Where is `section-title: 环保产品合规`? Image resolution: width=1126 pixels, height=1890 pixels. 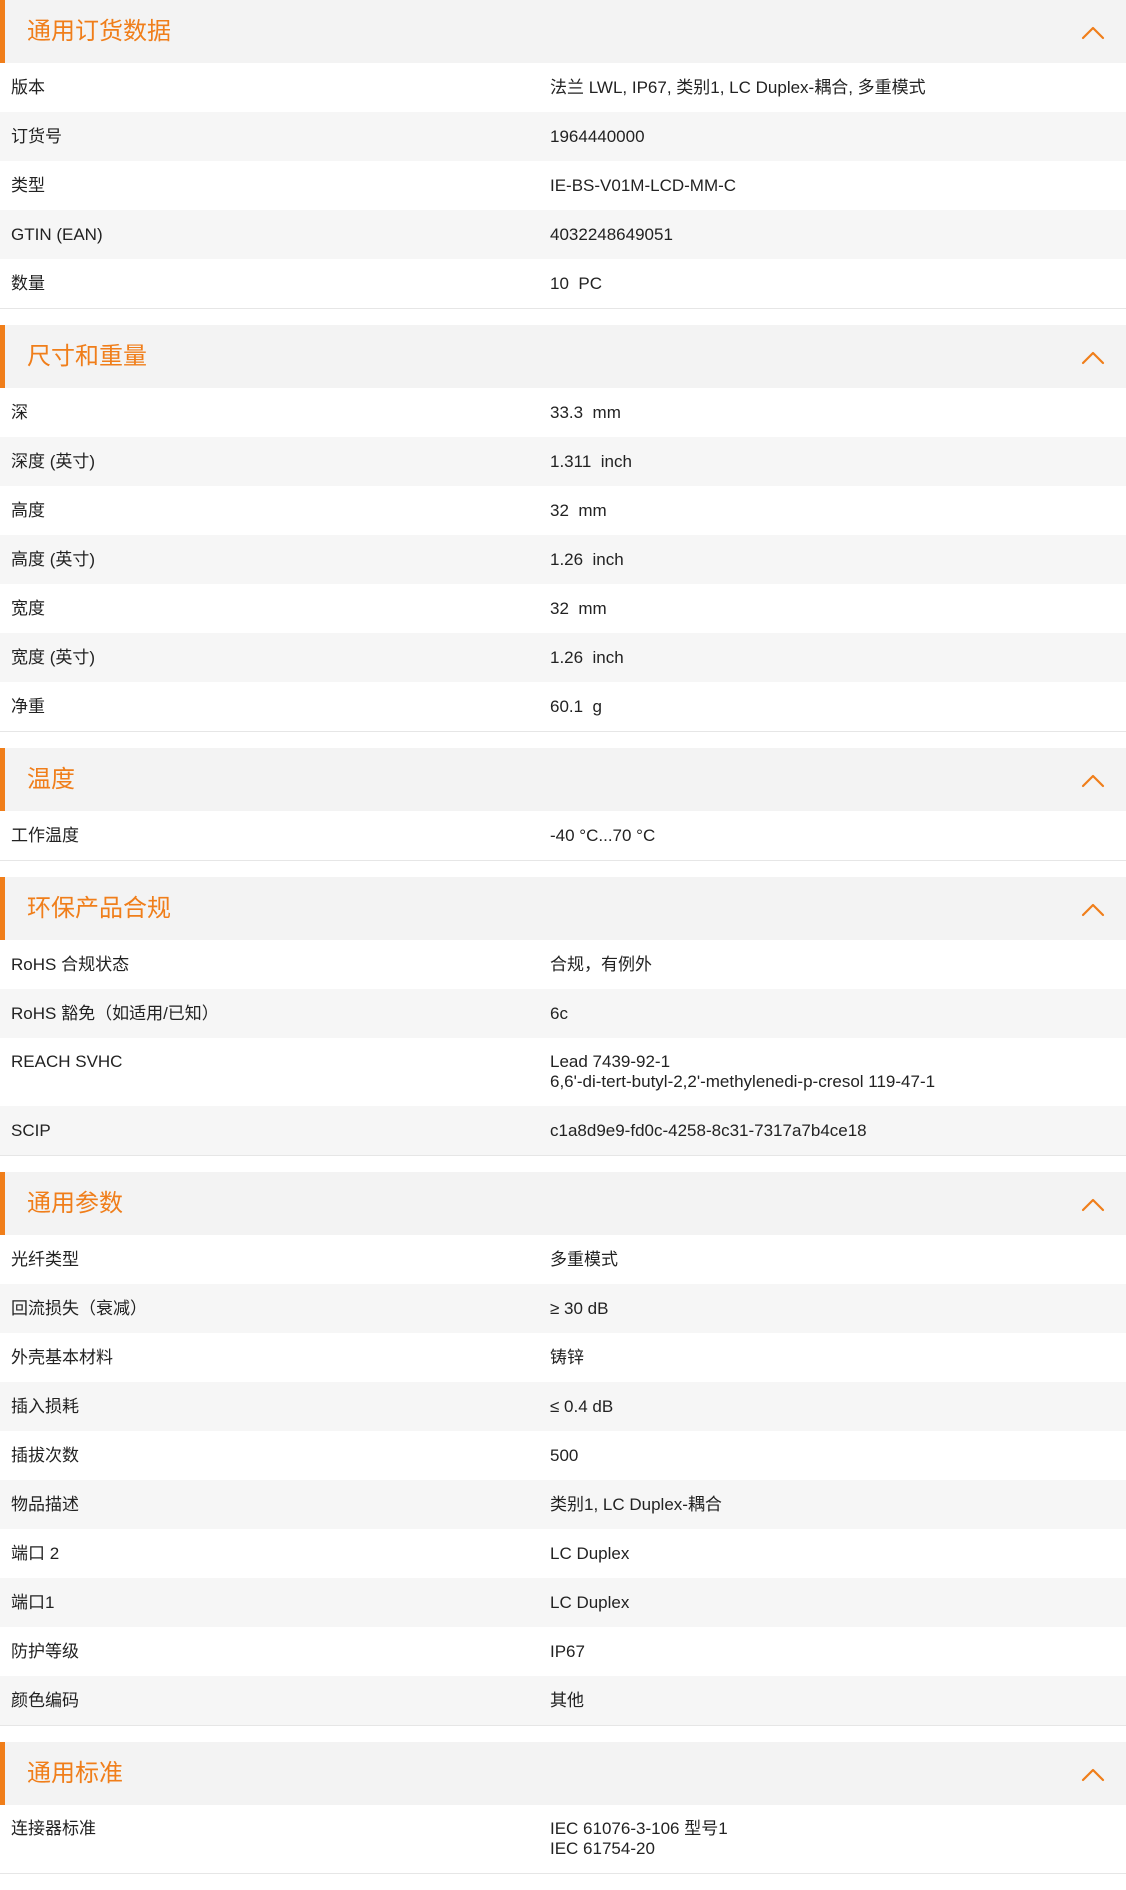 section-title: 环保产品合规 is located at coordinates (99, 908).